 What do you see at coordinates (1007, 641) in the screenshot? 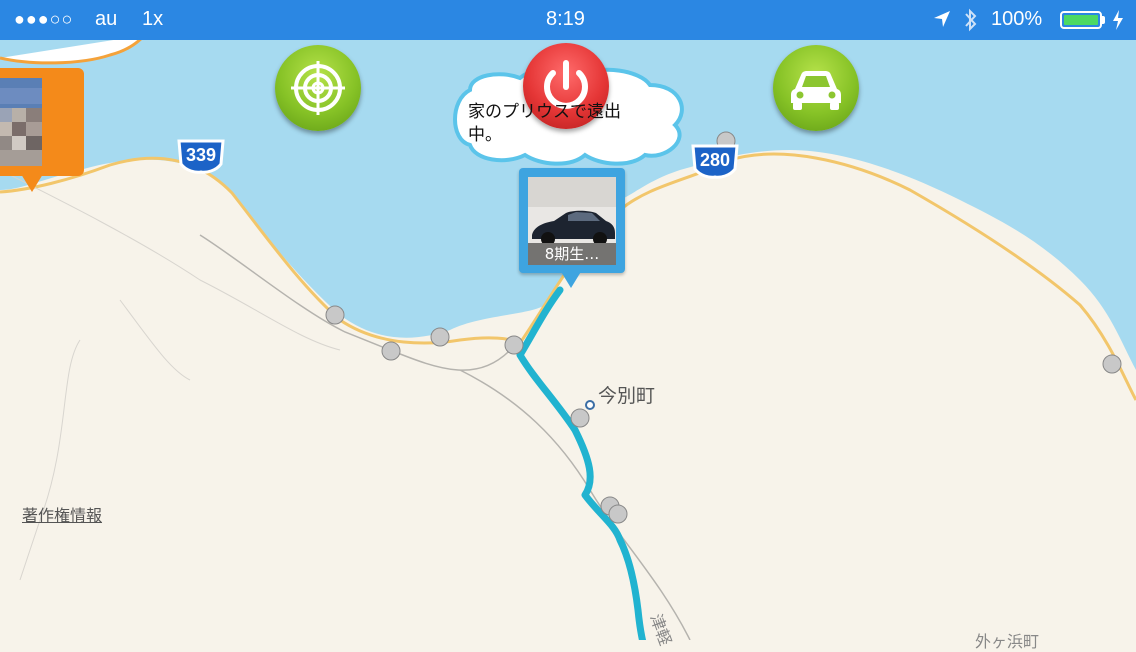
I see `area-label-sotogahama: 外ヶ浜町` at bounding box center [1007, 641].